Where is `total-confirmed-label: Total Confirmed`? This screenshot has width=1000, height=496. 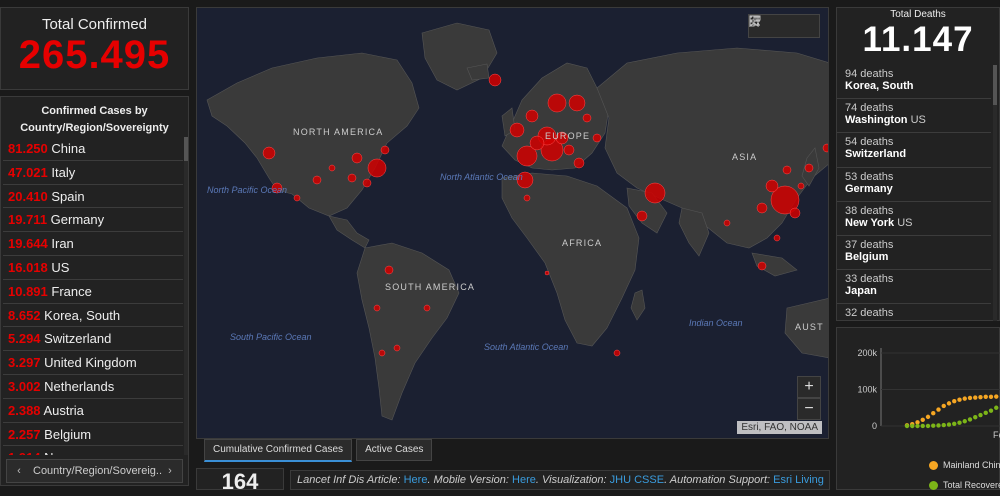
total-confirmed-label: Total Confirmed is located at coordinates (94, 24).